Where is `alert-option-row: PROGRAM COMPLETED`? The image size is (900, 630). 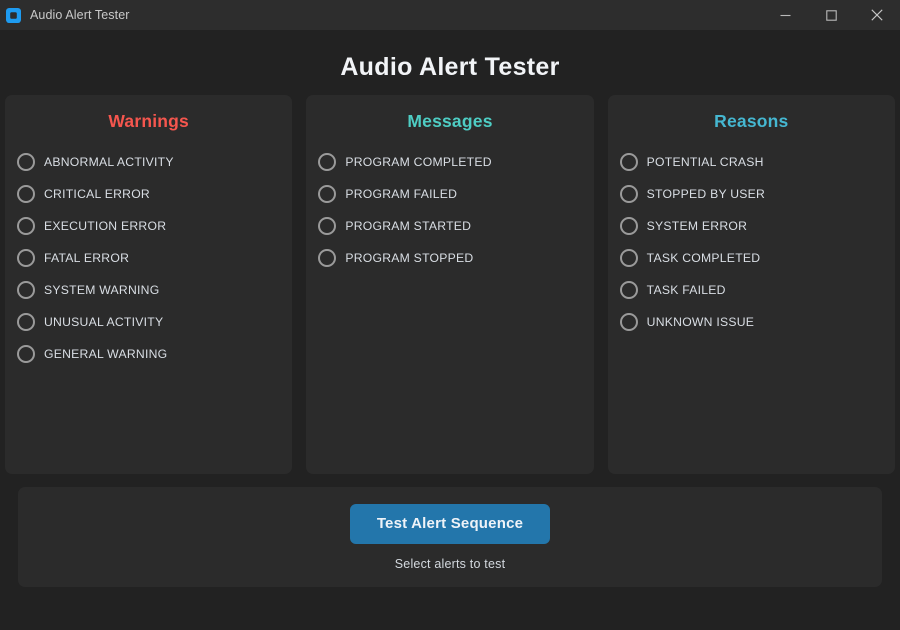
alert-option-row: PROGRAM COMPLETED is located at coordinates (449, 162).